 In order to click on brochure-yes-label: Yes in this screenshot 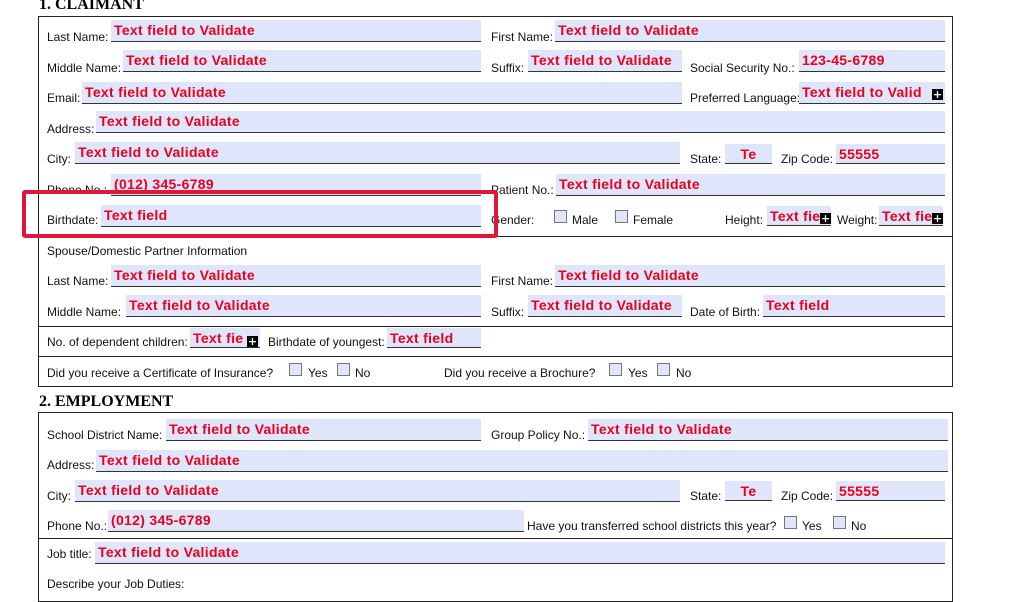, I will do `click(638, 373)`.